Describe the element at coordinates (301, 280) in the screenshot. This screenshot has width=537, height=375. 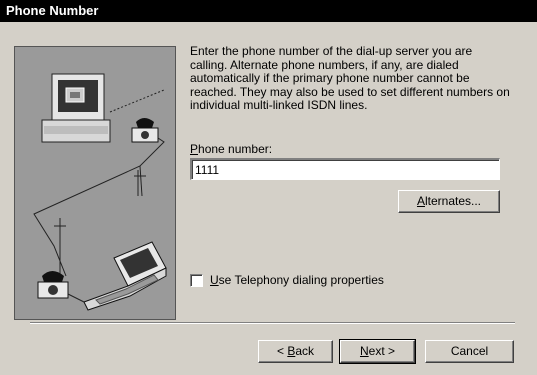
I see `telephony-rest: se Telephony dialing properties` at that location.